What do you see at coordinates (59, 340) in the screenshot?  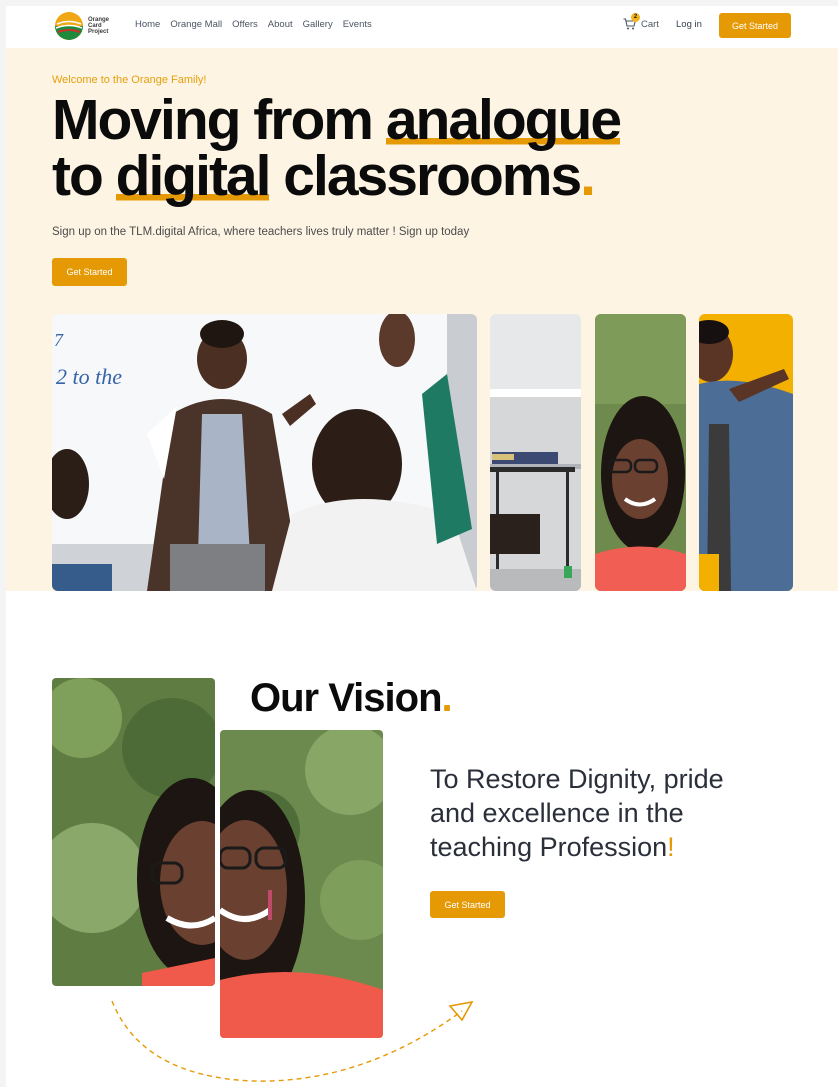 I see `whiteboard-text-2: 7` at bounding box center [59, 340].